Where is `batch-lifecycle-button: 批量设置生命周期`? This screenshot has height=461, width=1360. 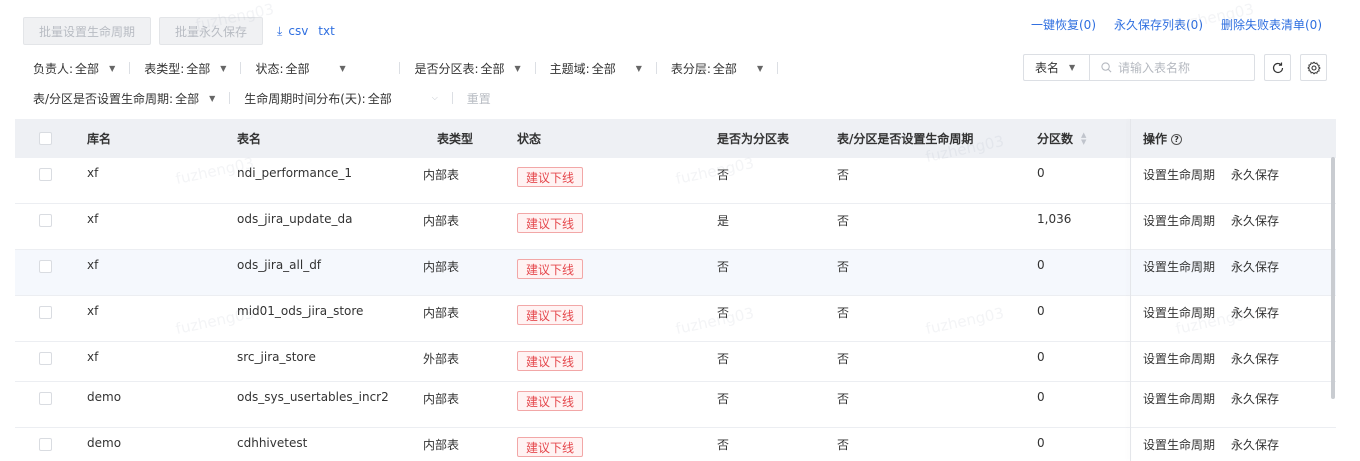
batch-lifecycle-button: 批量设置生命周期 is located at coordinates (87, 31).